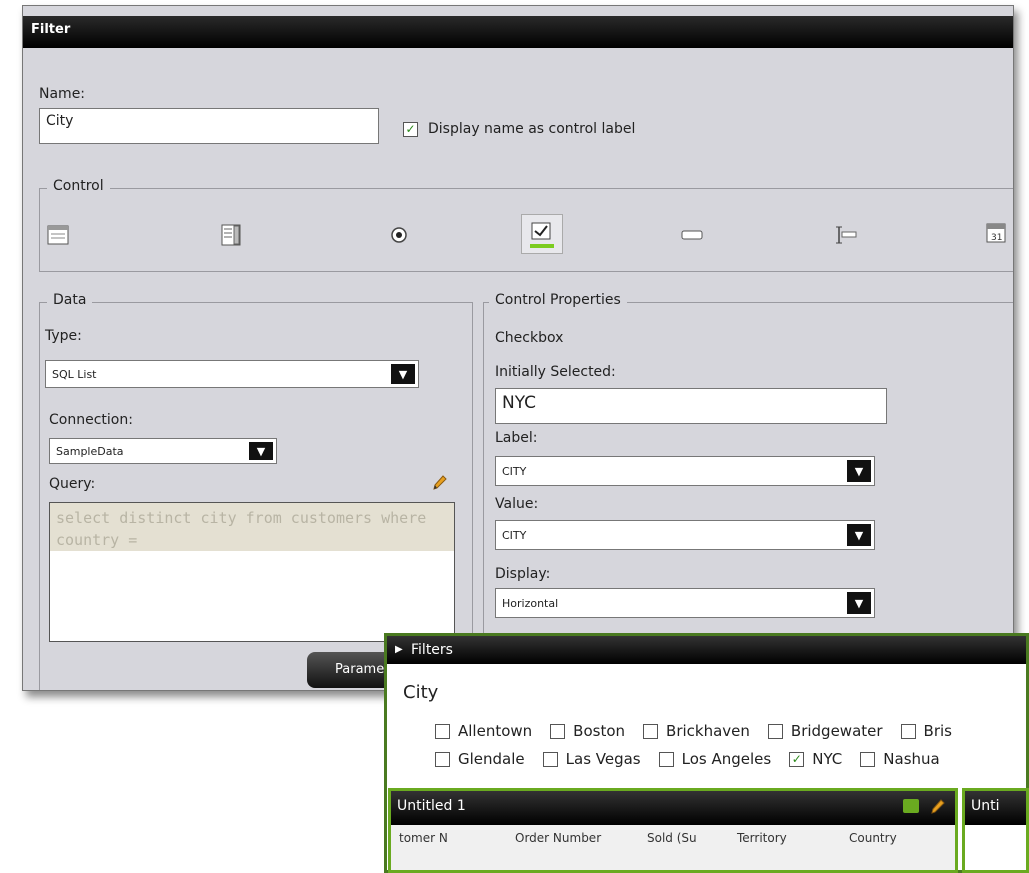 The image size is (1029, 873). I want to click on control-type-text: Checkbox, so click(529, 338).